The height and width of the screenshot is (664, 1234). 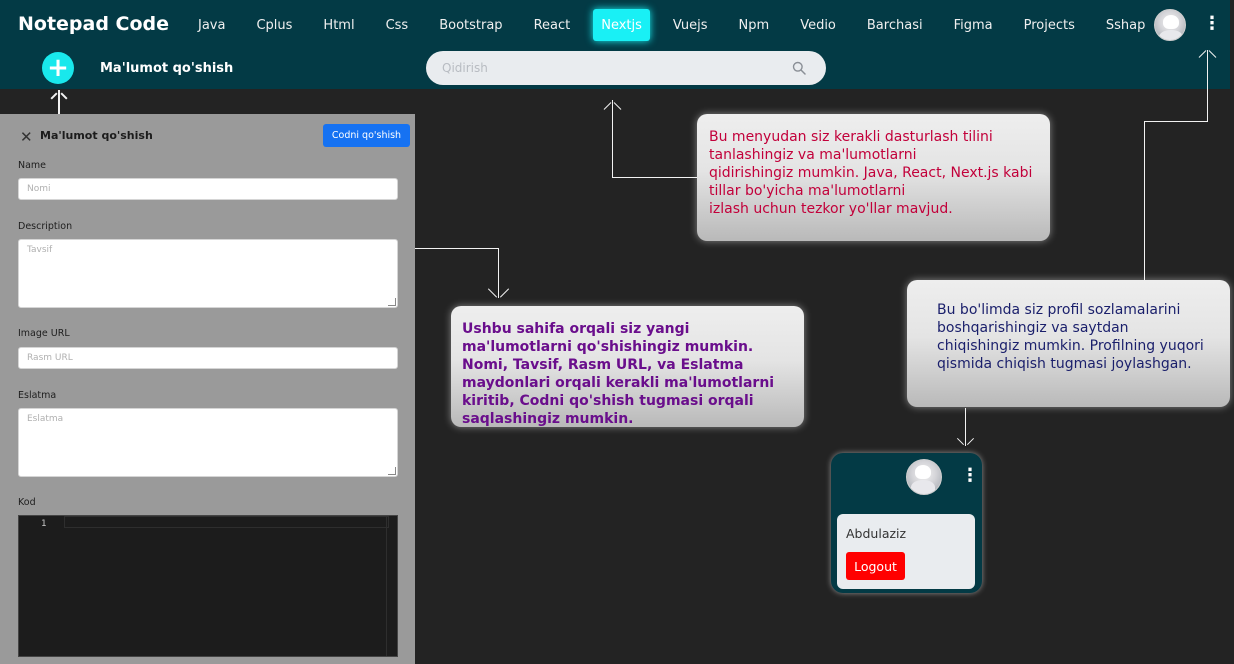 I want to click on search-icon, so click(x=799, y=68).